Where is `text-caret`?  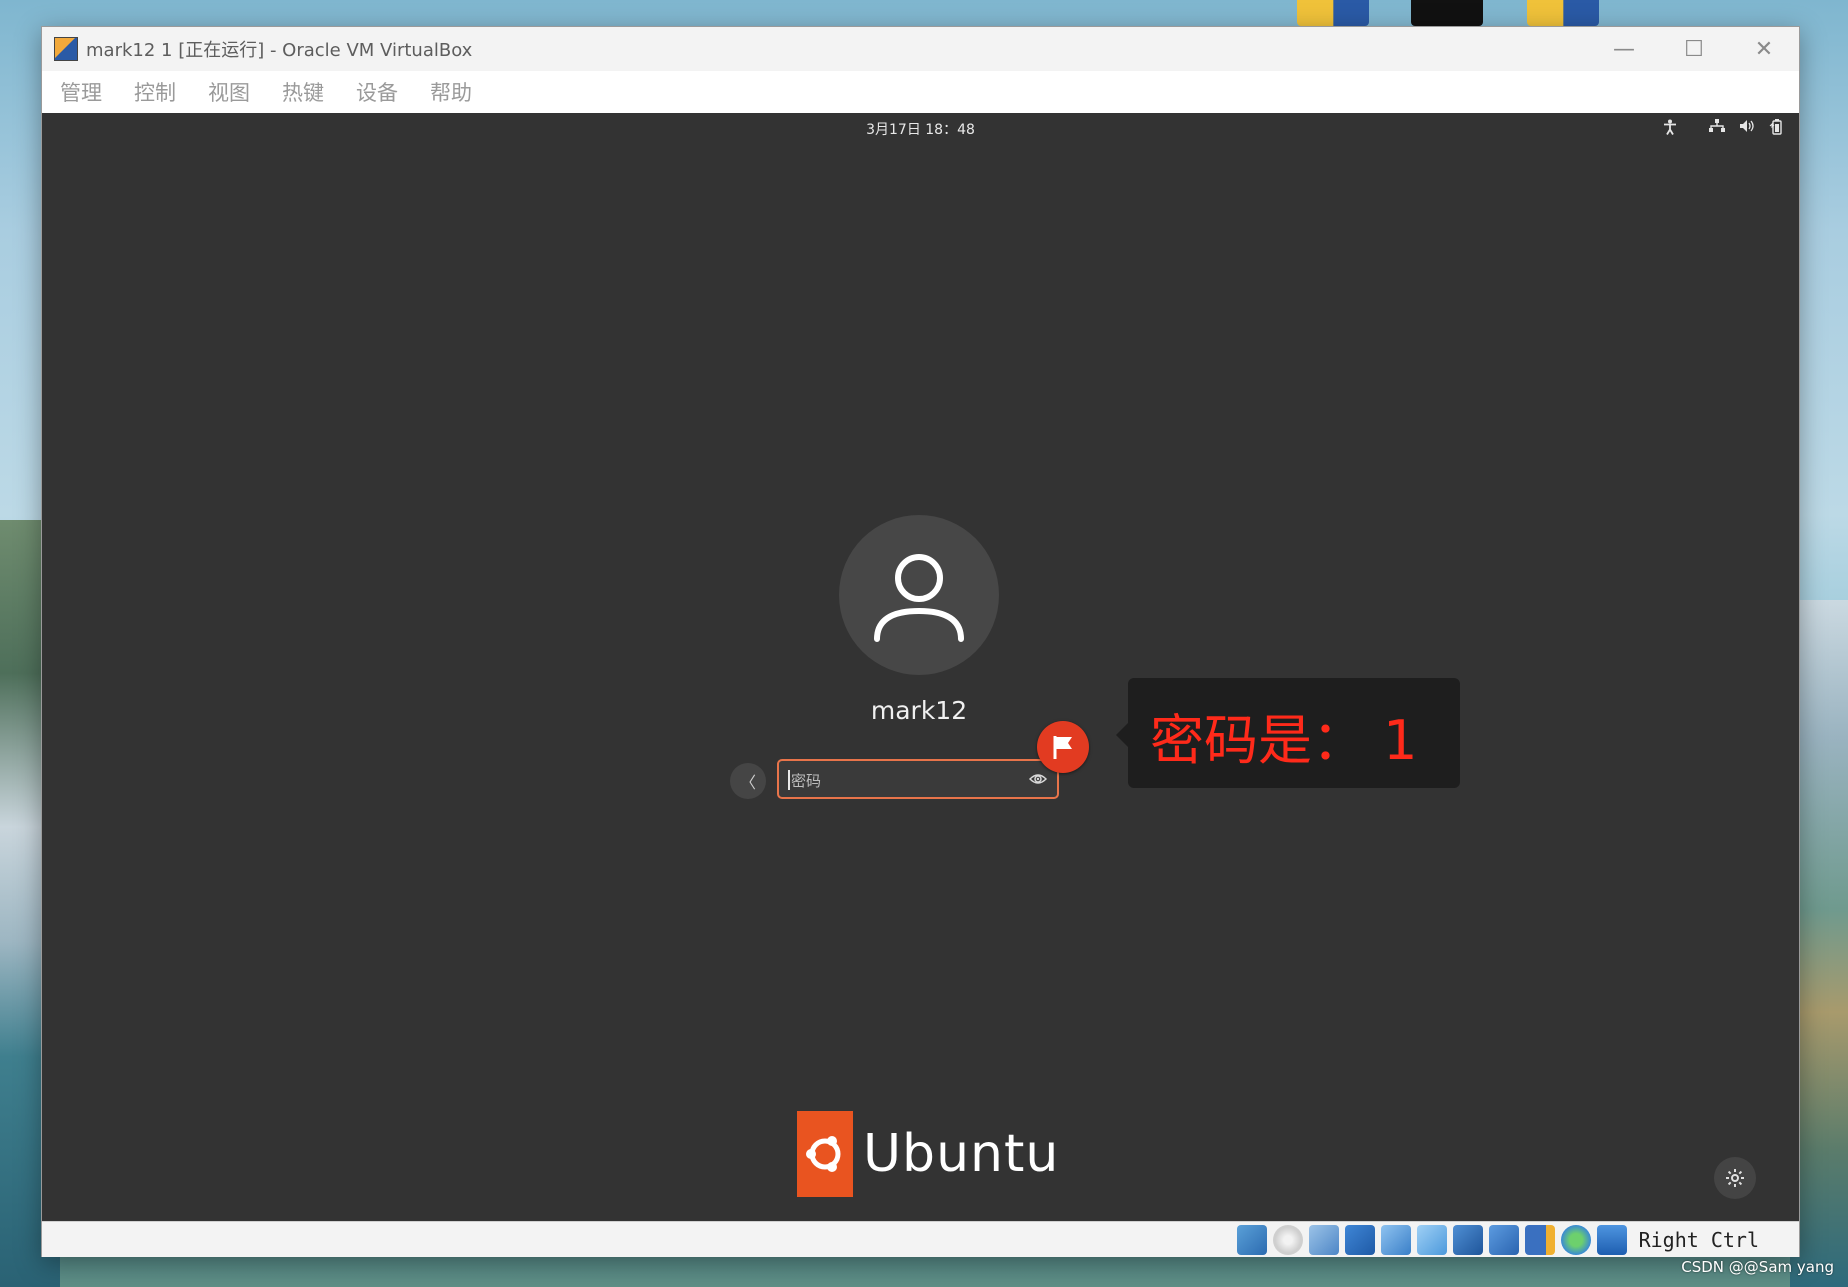 text-caret is located at coordinates (789, 780).